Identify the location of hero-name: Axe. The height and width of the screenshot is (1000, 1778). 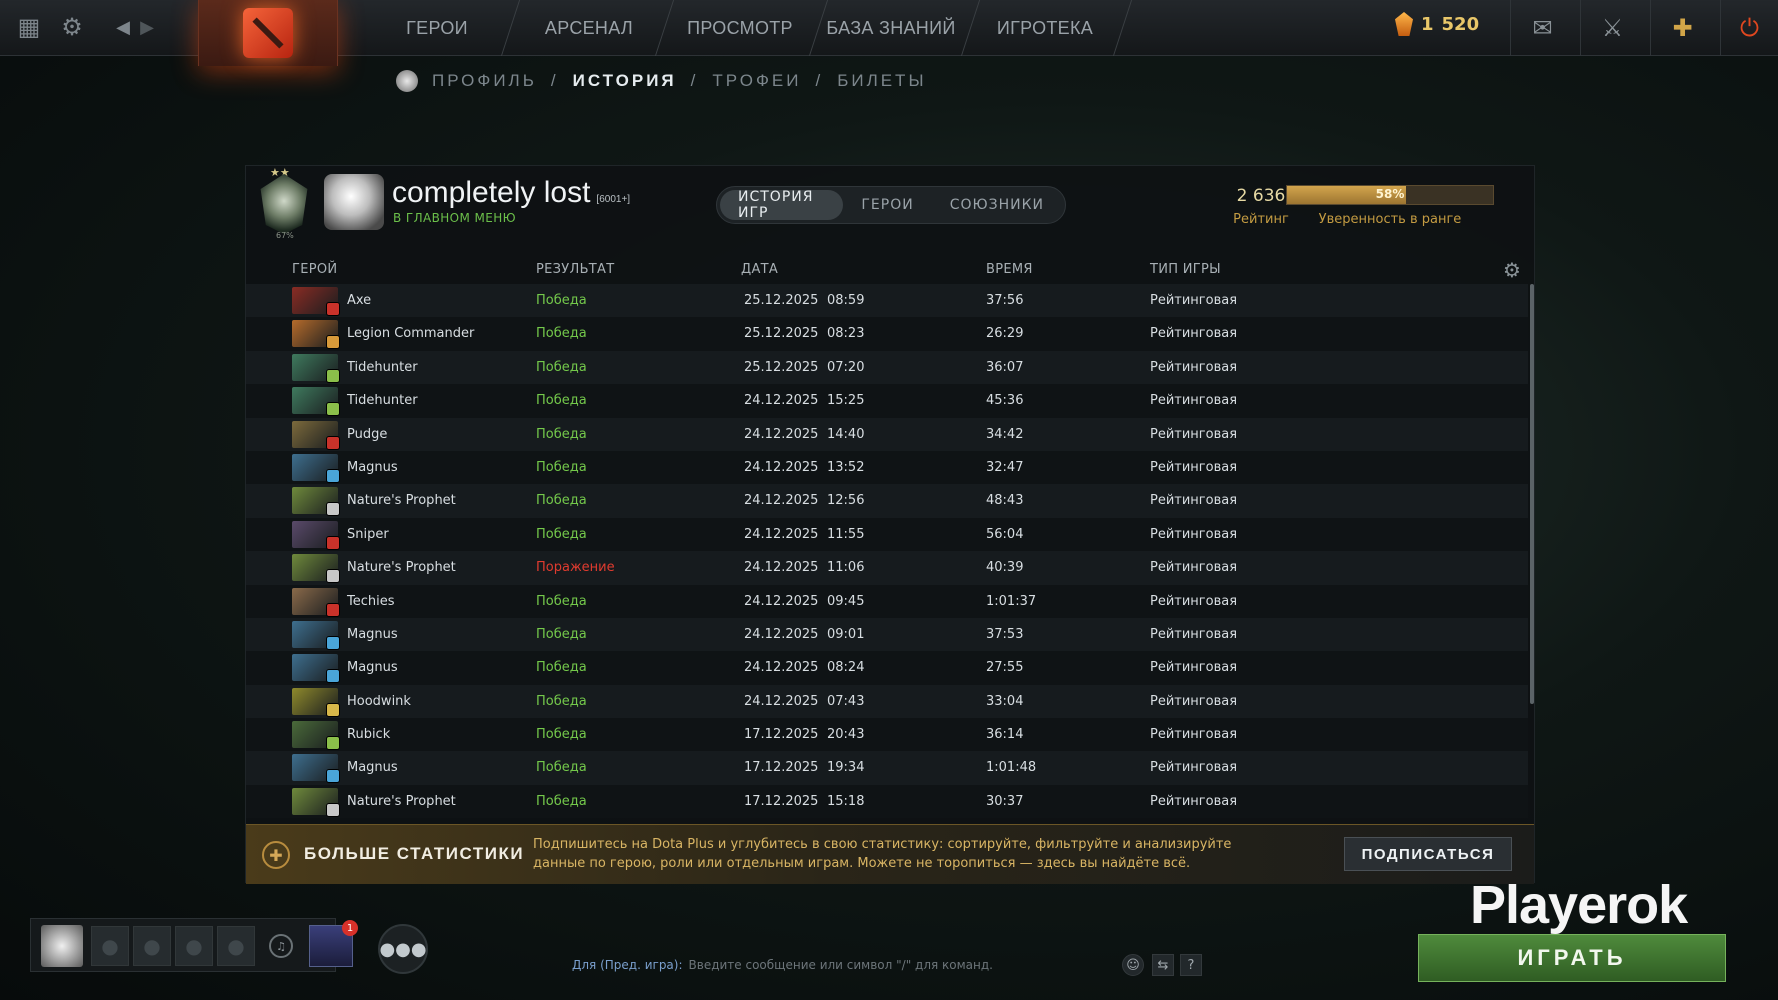
(359, 300).